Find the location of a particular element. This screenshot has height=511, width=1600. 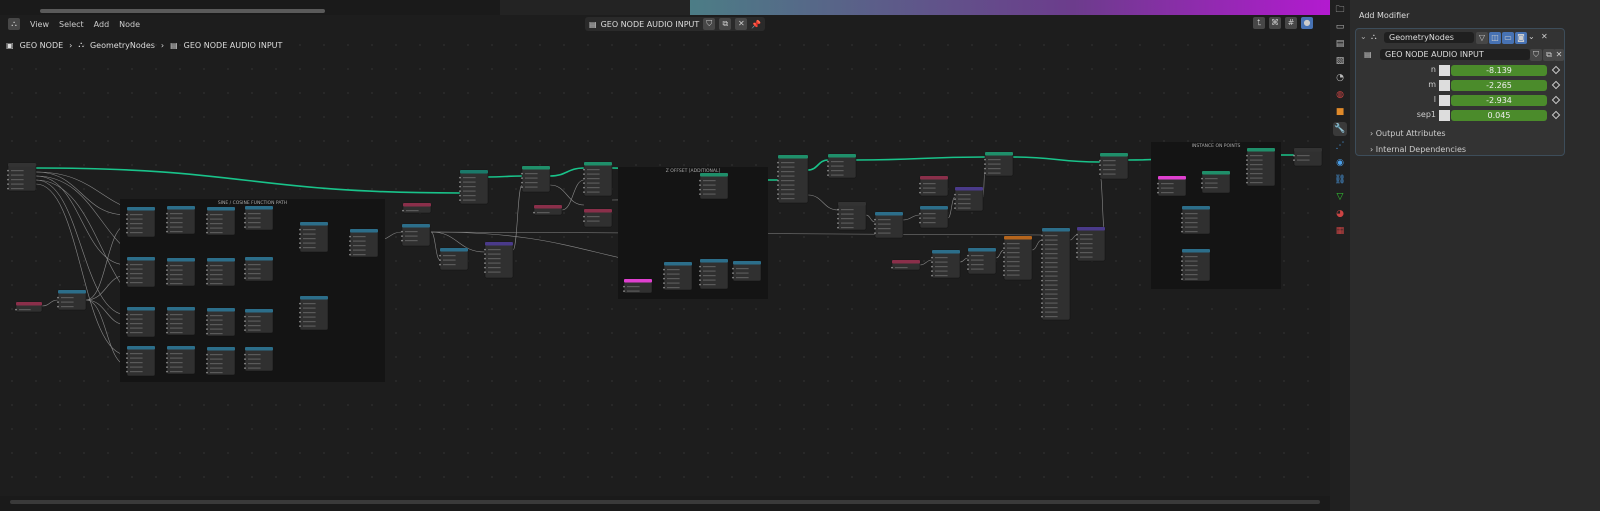

snap-grid-icon: # is located at coordinates (1291, 23).